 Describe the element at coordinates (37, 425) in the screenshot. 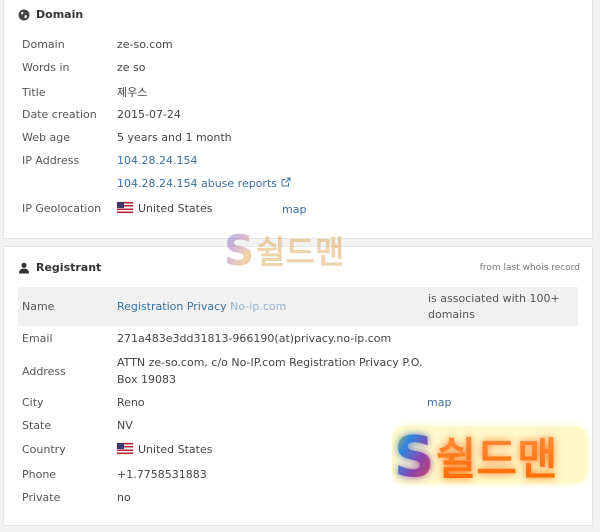

I see `row-label: State` at that location.